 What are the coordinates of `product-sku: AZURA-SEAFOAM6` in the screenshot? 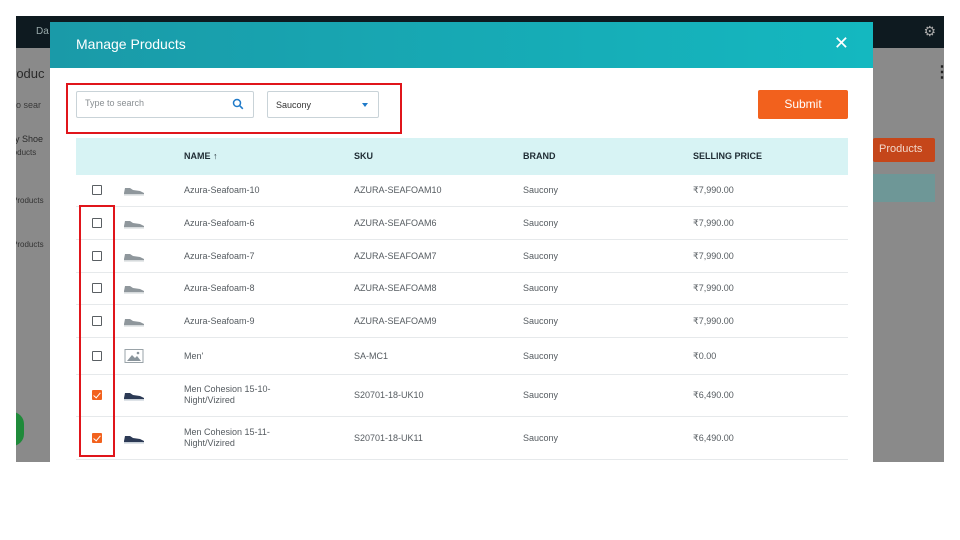 It's located at (395, 223).